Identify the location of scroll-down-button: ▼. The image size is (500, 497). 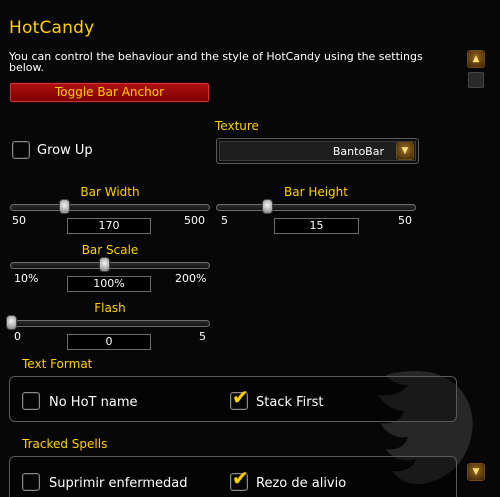
(476, 472).